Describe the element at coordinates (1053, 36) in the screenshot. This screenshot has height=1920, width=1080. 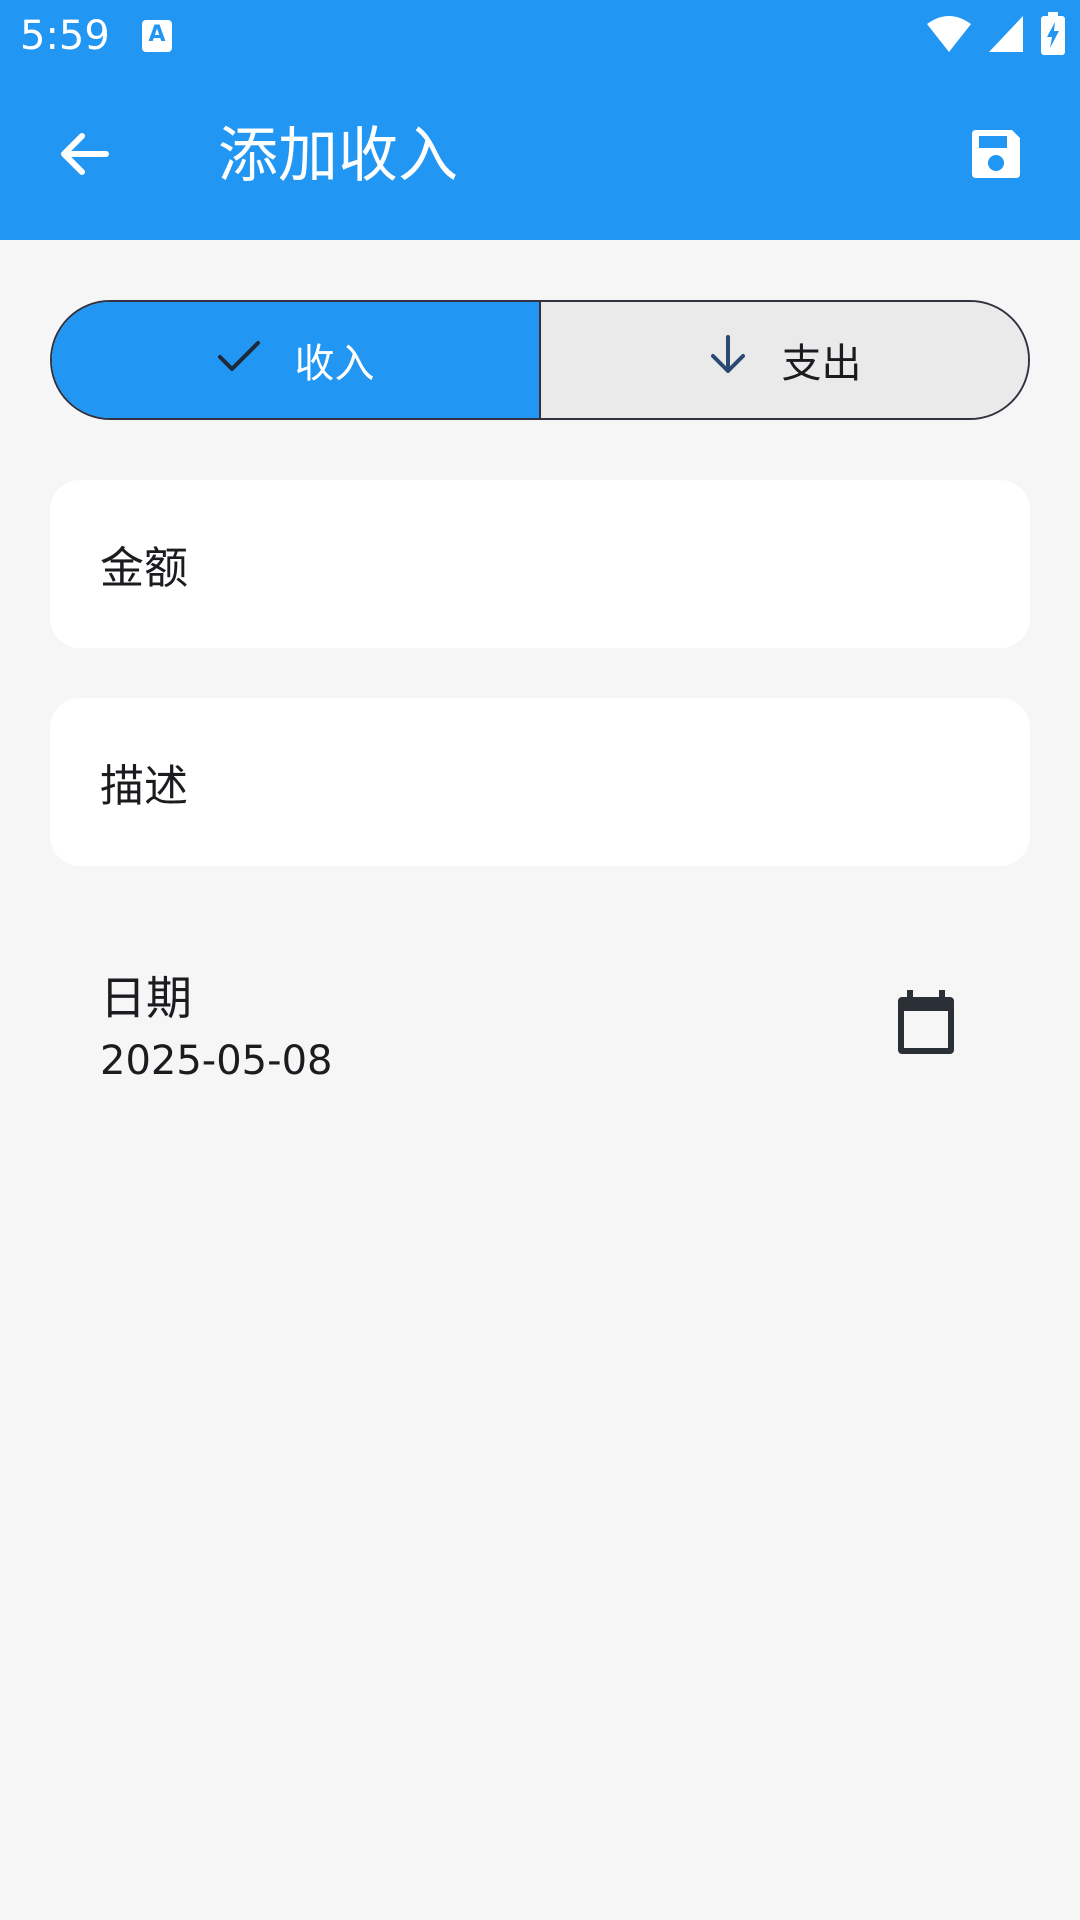
I see `battery-charging-icon` at that location.